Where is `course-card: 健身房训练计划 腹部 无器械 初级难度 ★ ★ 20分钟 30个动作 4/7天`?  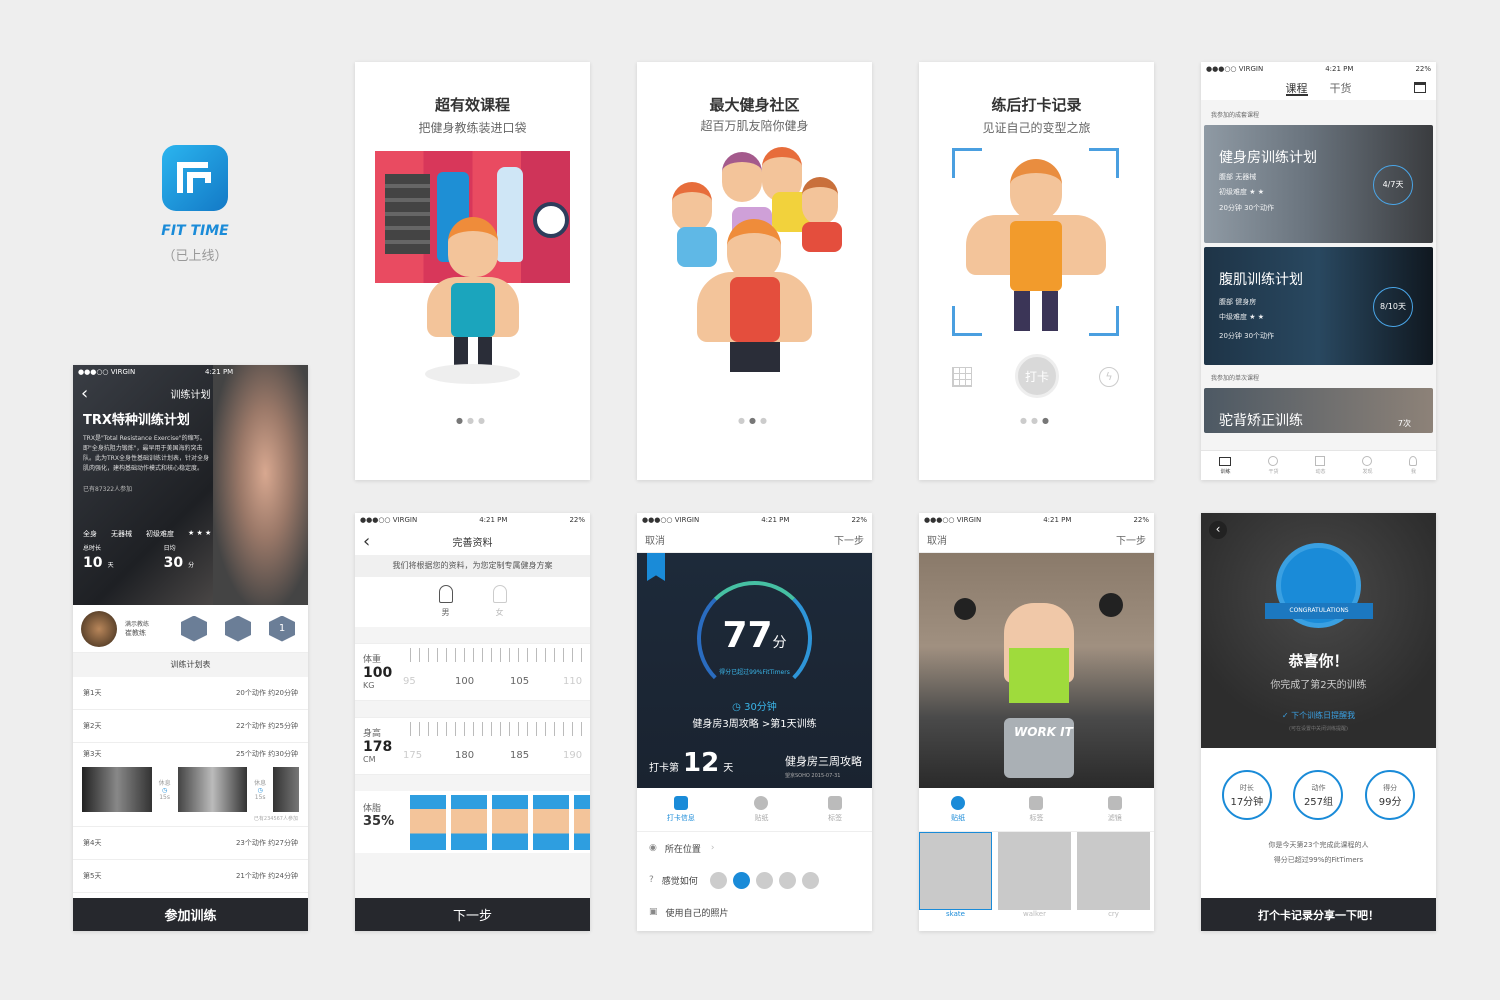
course-card: 健身房训练计划 腹部 无器械 初级难度 ★ ★ 20分钟 30个动作 4/7天 is located at coordinates (1318, 184).